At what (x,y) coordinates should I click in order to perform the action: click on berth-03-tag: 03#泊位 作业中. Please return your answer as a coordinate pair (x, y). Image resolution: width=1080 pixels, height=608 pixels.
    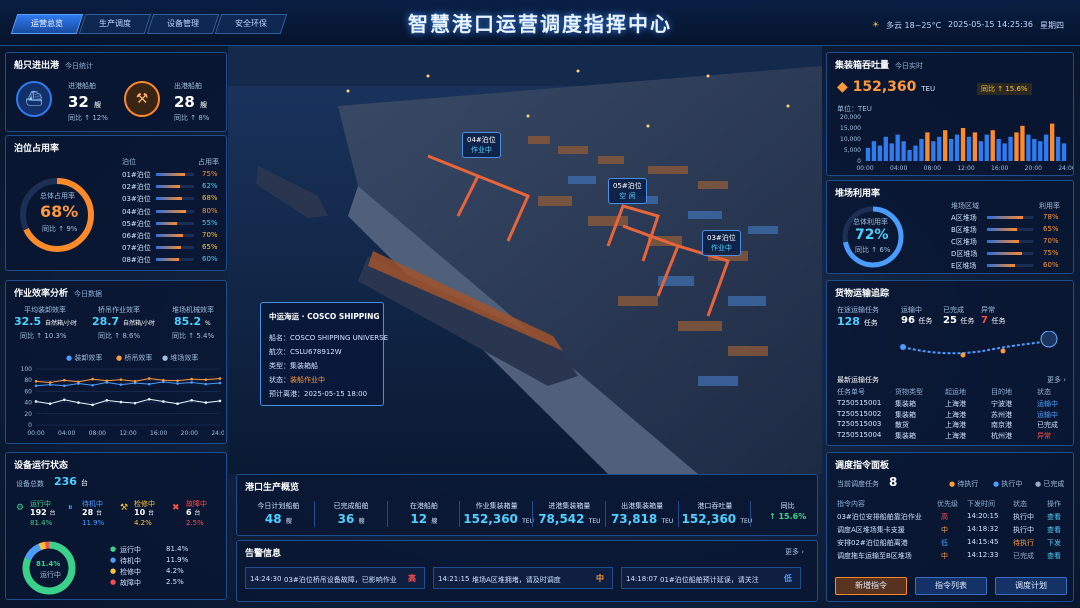
    Looking at the image, I should click on (721, 243).